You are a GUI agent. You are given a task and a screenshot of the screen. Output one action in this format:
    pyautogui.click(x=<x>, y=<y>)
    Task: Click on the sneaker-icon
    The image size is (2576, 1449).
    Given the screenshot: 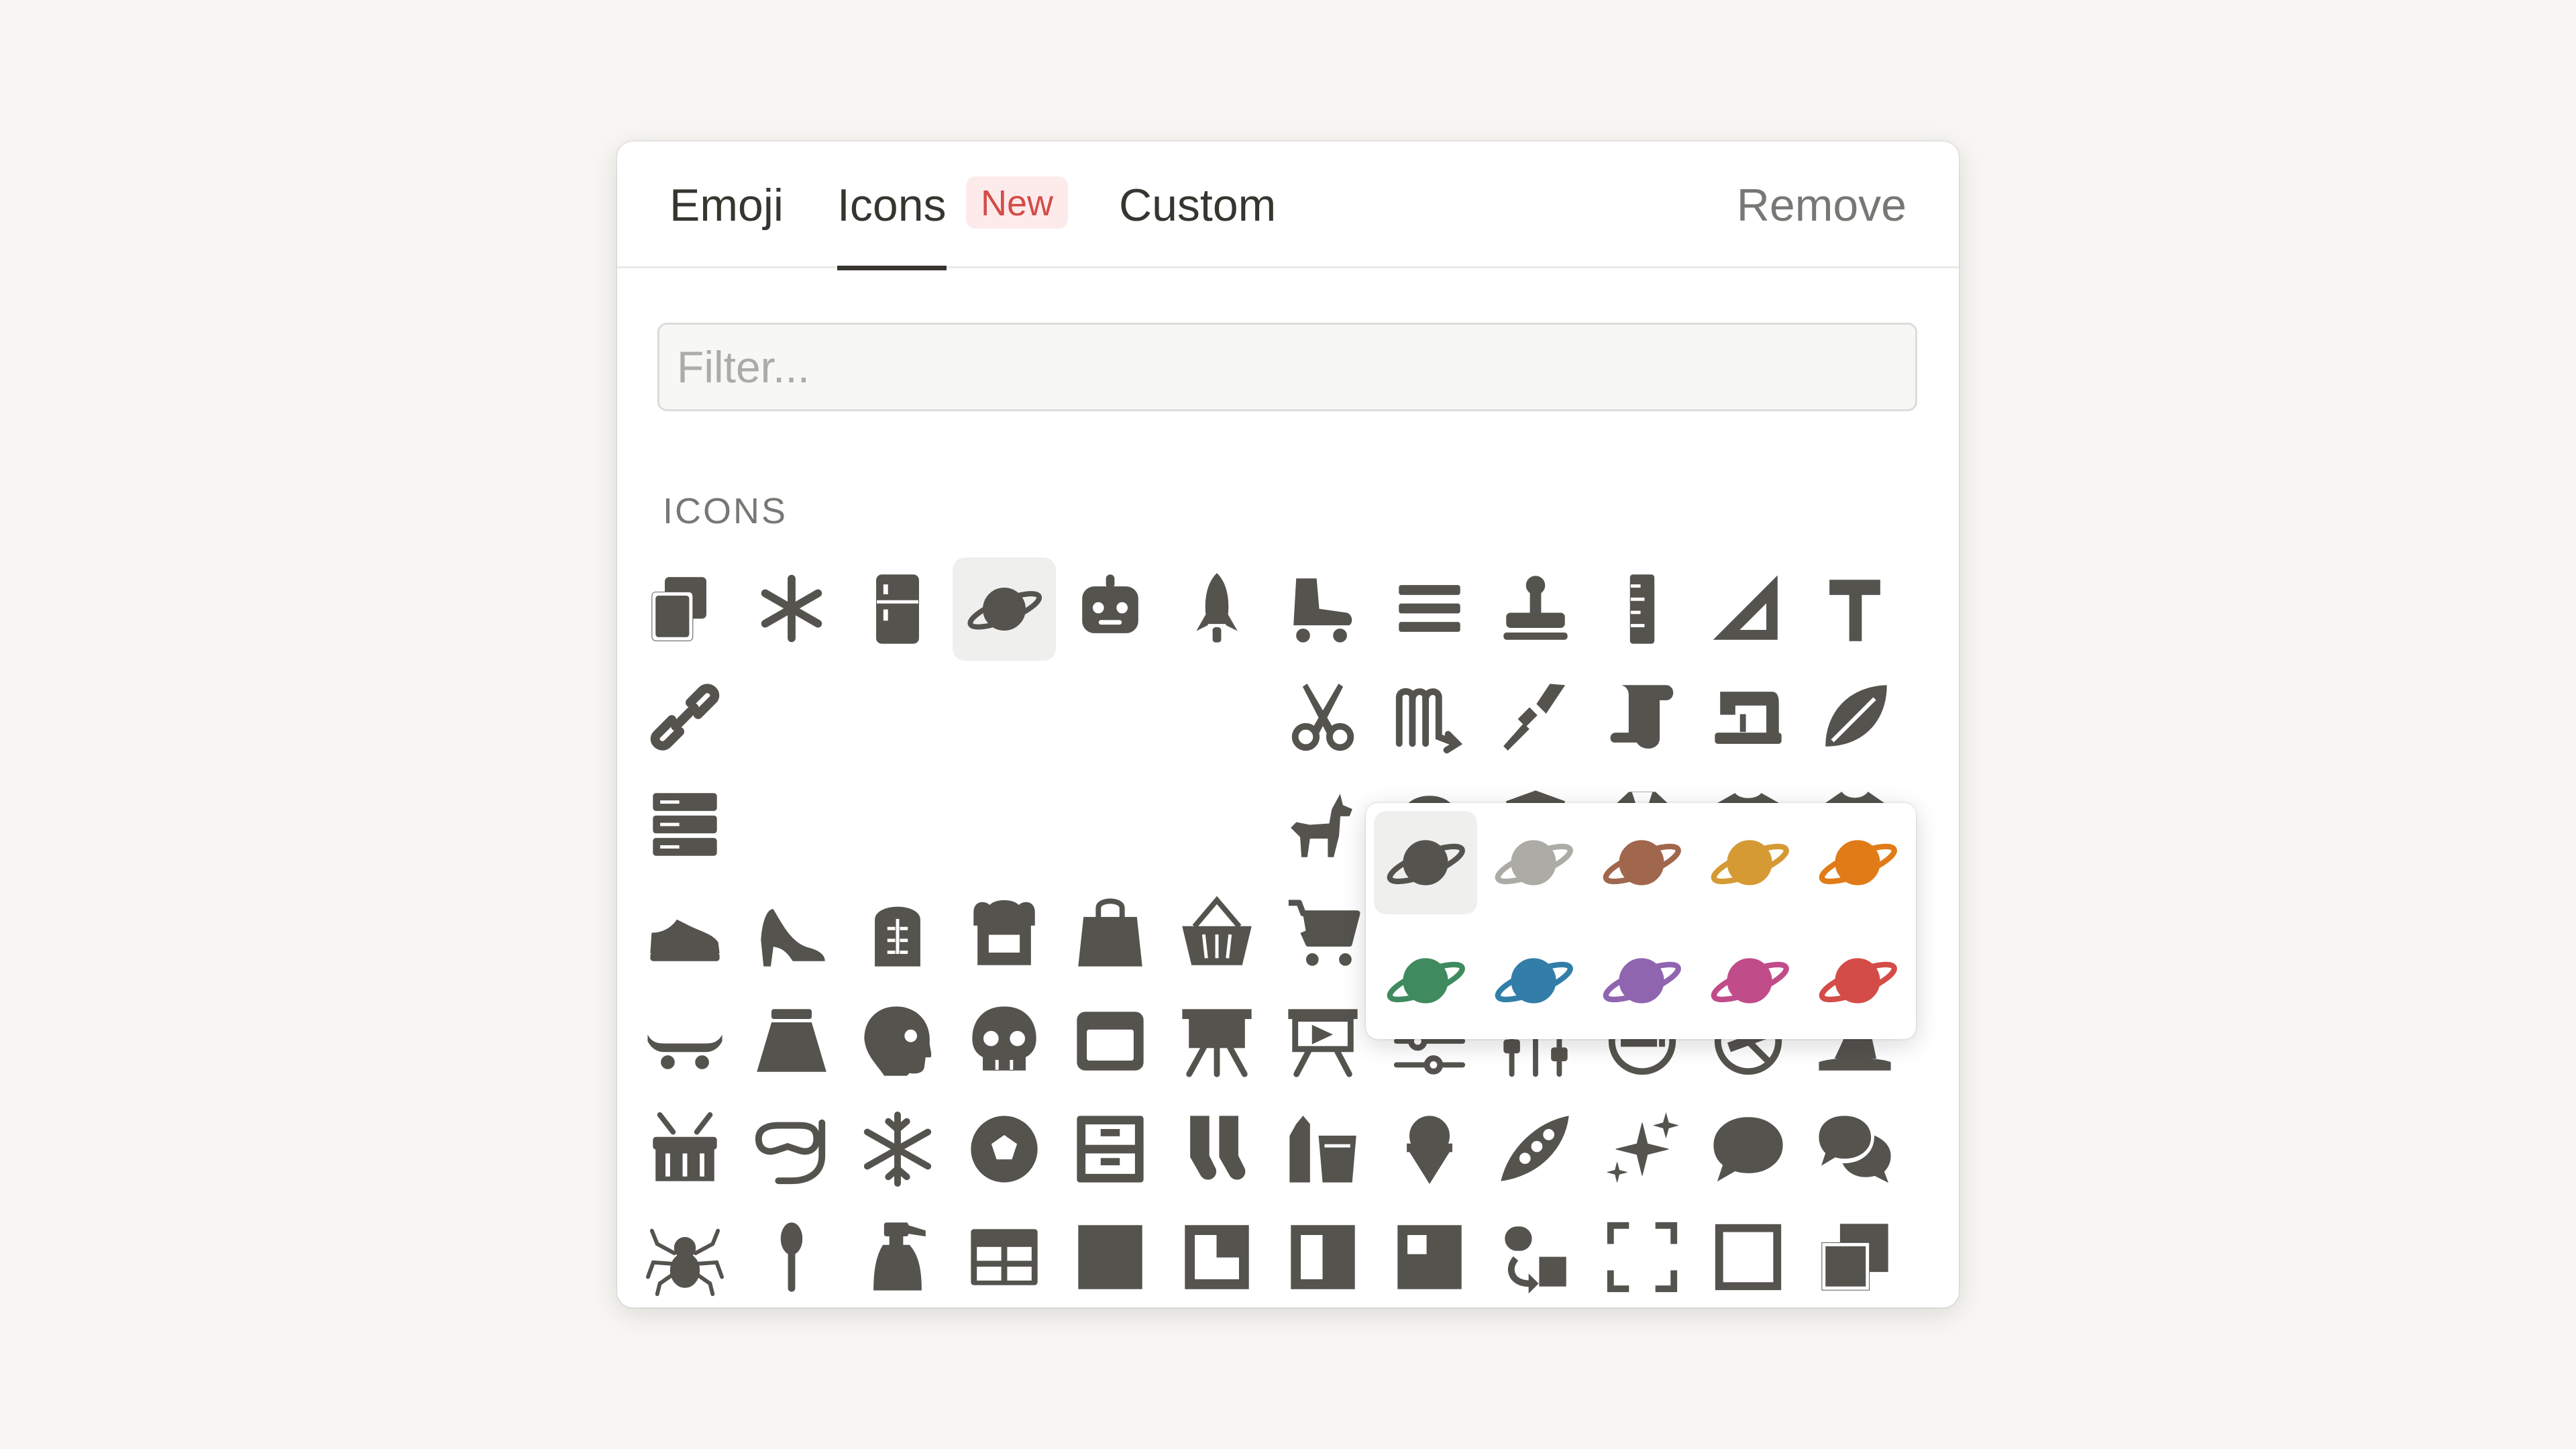 What is the action you would take?
    pyautogui.click(x=685, y=933)
    